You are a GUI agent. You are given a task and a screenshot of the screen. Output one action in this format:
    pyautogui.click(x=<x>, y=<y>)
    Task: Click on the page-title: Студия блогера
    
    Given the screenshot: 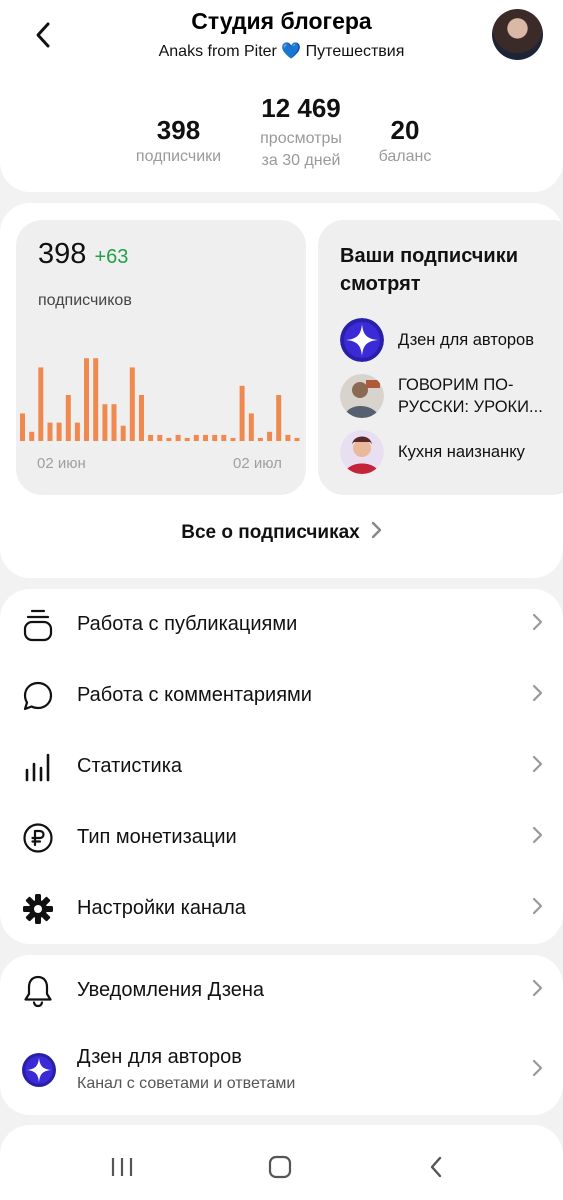 What is the action you would take?
    pyautogui.click(x=281, y=21)
    